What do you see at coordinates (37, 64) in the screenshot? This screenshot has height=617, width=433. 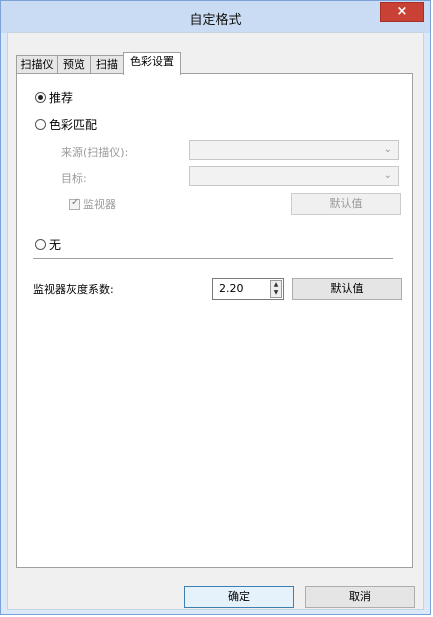 I see `tab-scanner: 扫描仪` at bounding box center [37, 64].